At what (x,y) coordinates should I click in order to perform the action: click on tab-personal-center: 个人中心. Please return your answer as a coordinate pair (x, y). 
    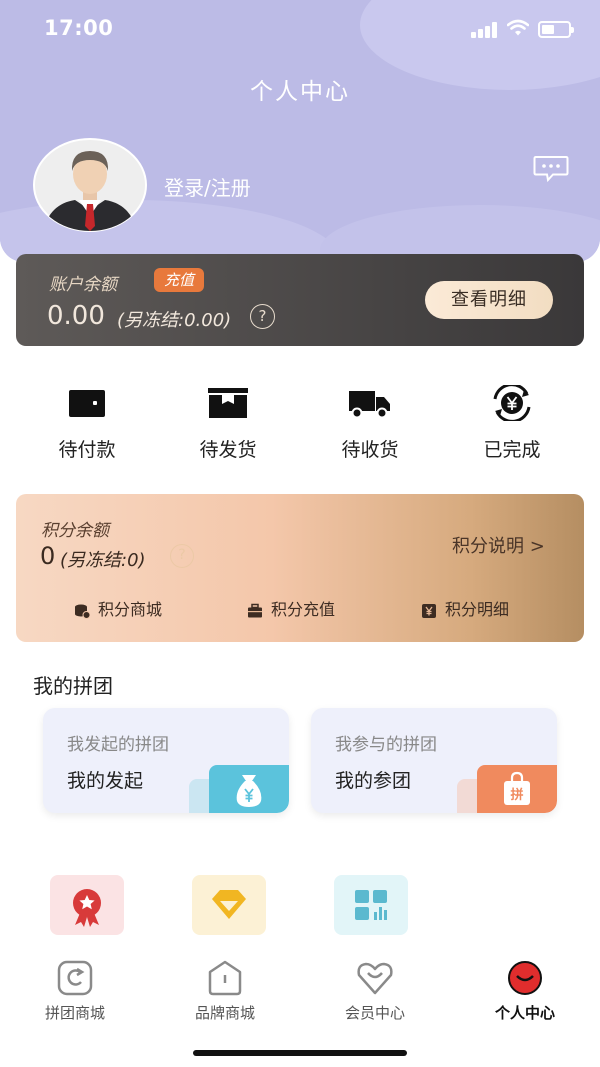
    Looking at the image, I should click on (525, 990).